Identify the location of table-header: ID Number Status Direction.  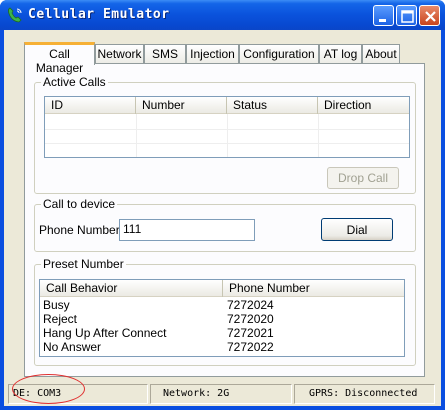
(227, 105).